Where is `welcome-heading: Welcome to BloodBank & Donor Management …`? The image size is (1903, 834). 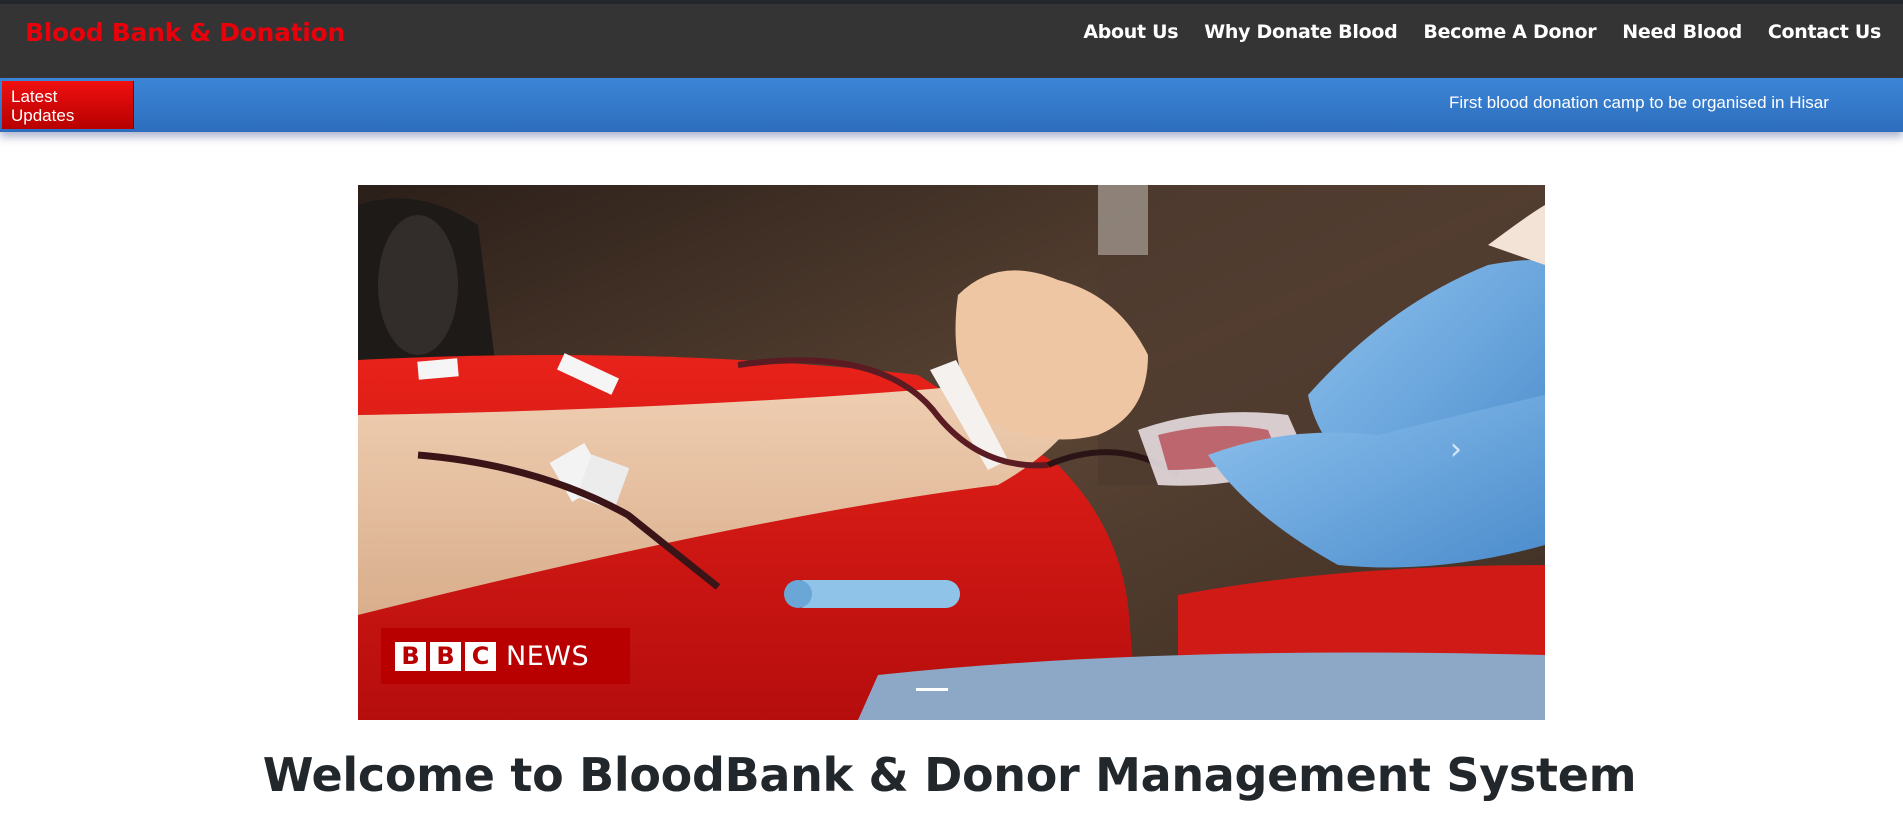
welcome-heading: Welcome to BloodBank & Donor Management … is located at coordinates (949, 775).